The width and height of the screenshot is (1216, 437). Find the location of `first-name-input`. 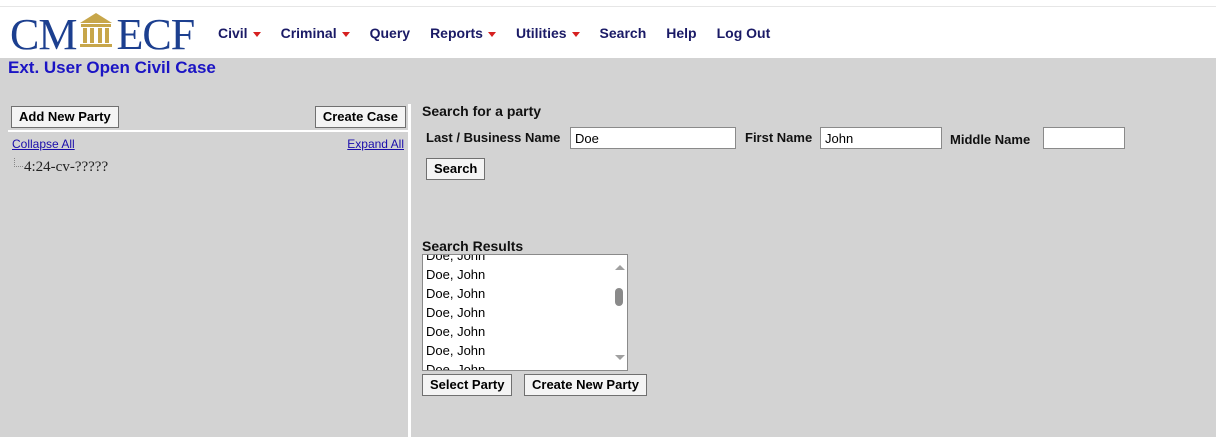

first-name-input is located at coordinates (881, 138).